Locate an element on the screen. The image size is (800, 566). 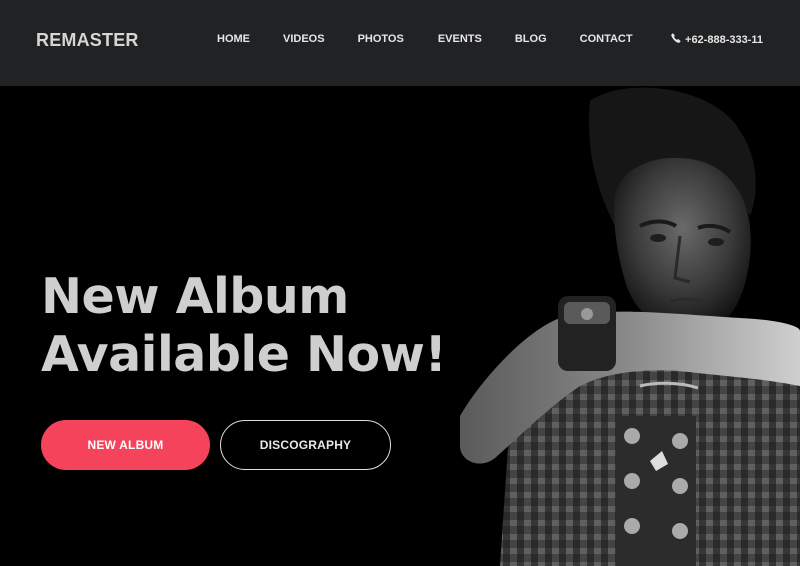
nav-item-photos: PHOTOS is located at coordinates (381, 39).